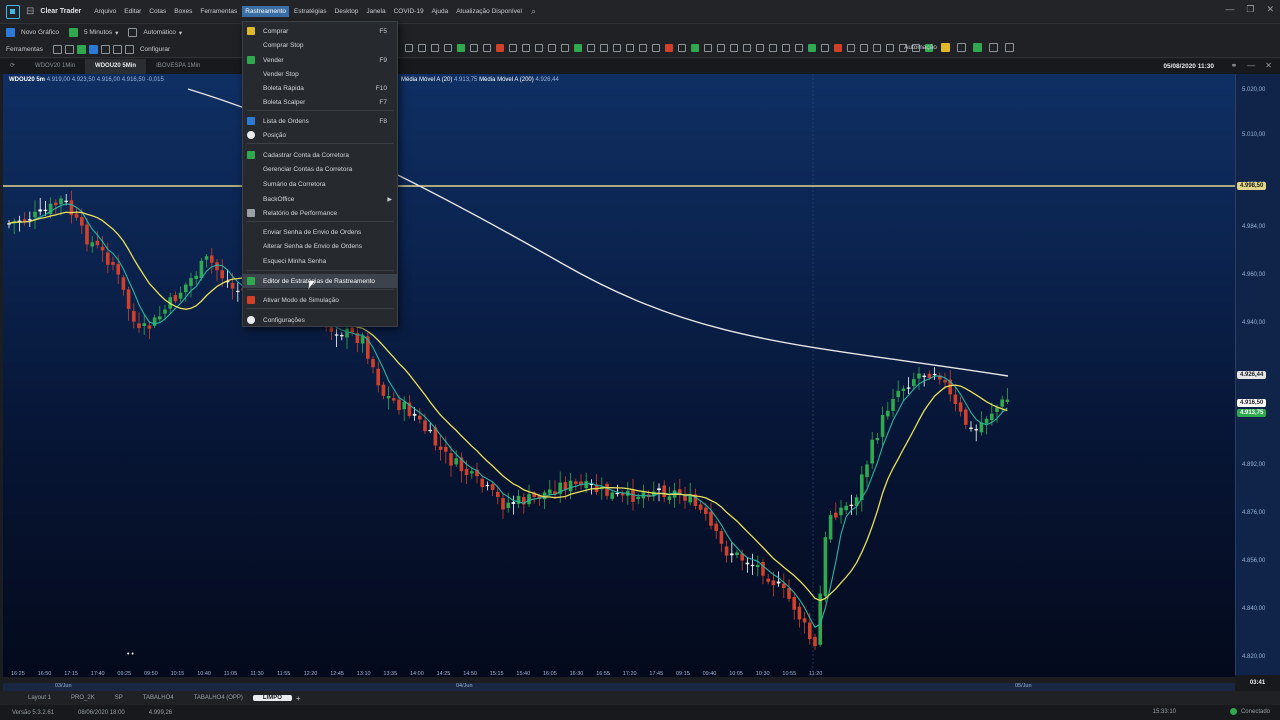 The width and height of the screenshot is (1280, 720). Describe the element at coordinates (760, 48) in the screenshot. I see `copy-tool-icon` at that location.